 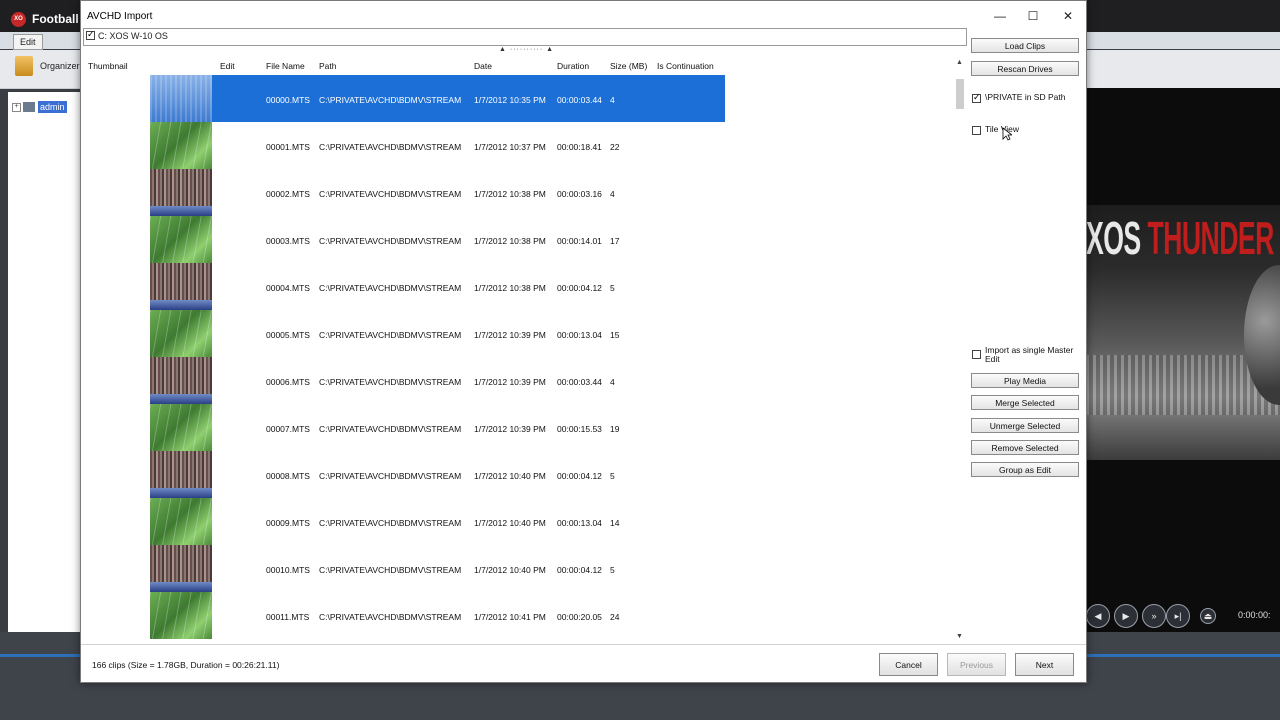 What do you see at coordinates (1025, 380) in the screenshot?
I see `play-media-button: Play Media` at bounding box center [1025, 380].